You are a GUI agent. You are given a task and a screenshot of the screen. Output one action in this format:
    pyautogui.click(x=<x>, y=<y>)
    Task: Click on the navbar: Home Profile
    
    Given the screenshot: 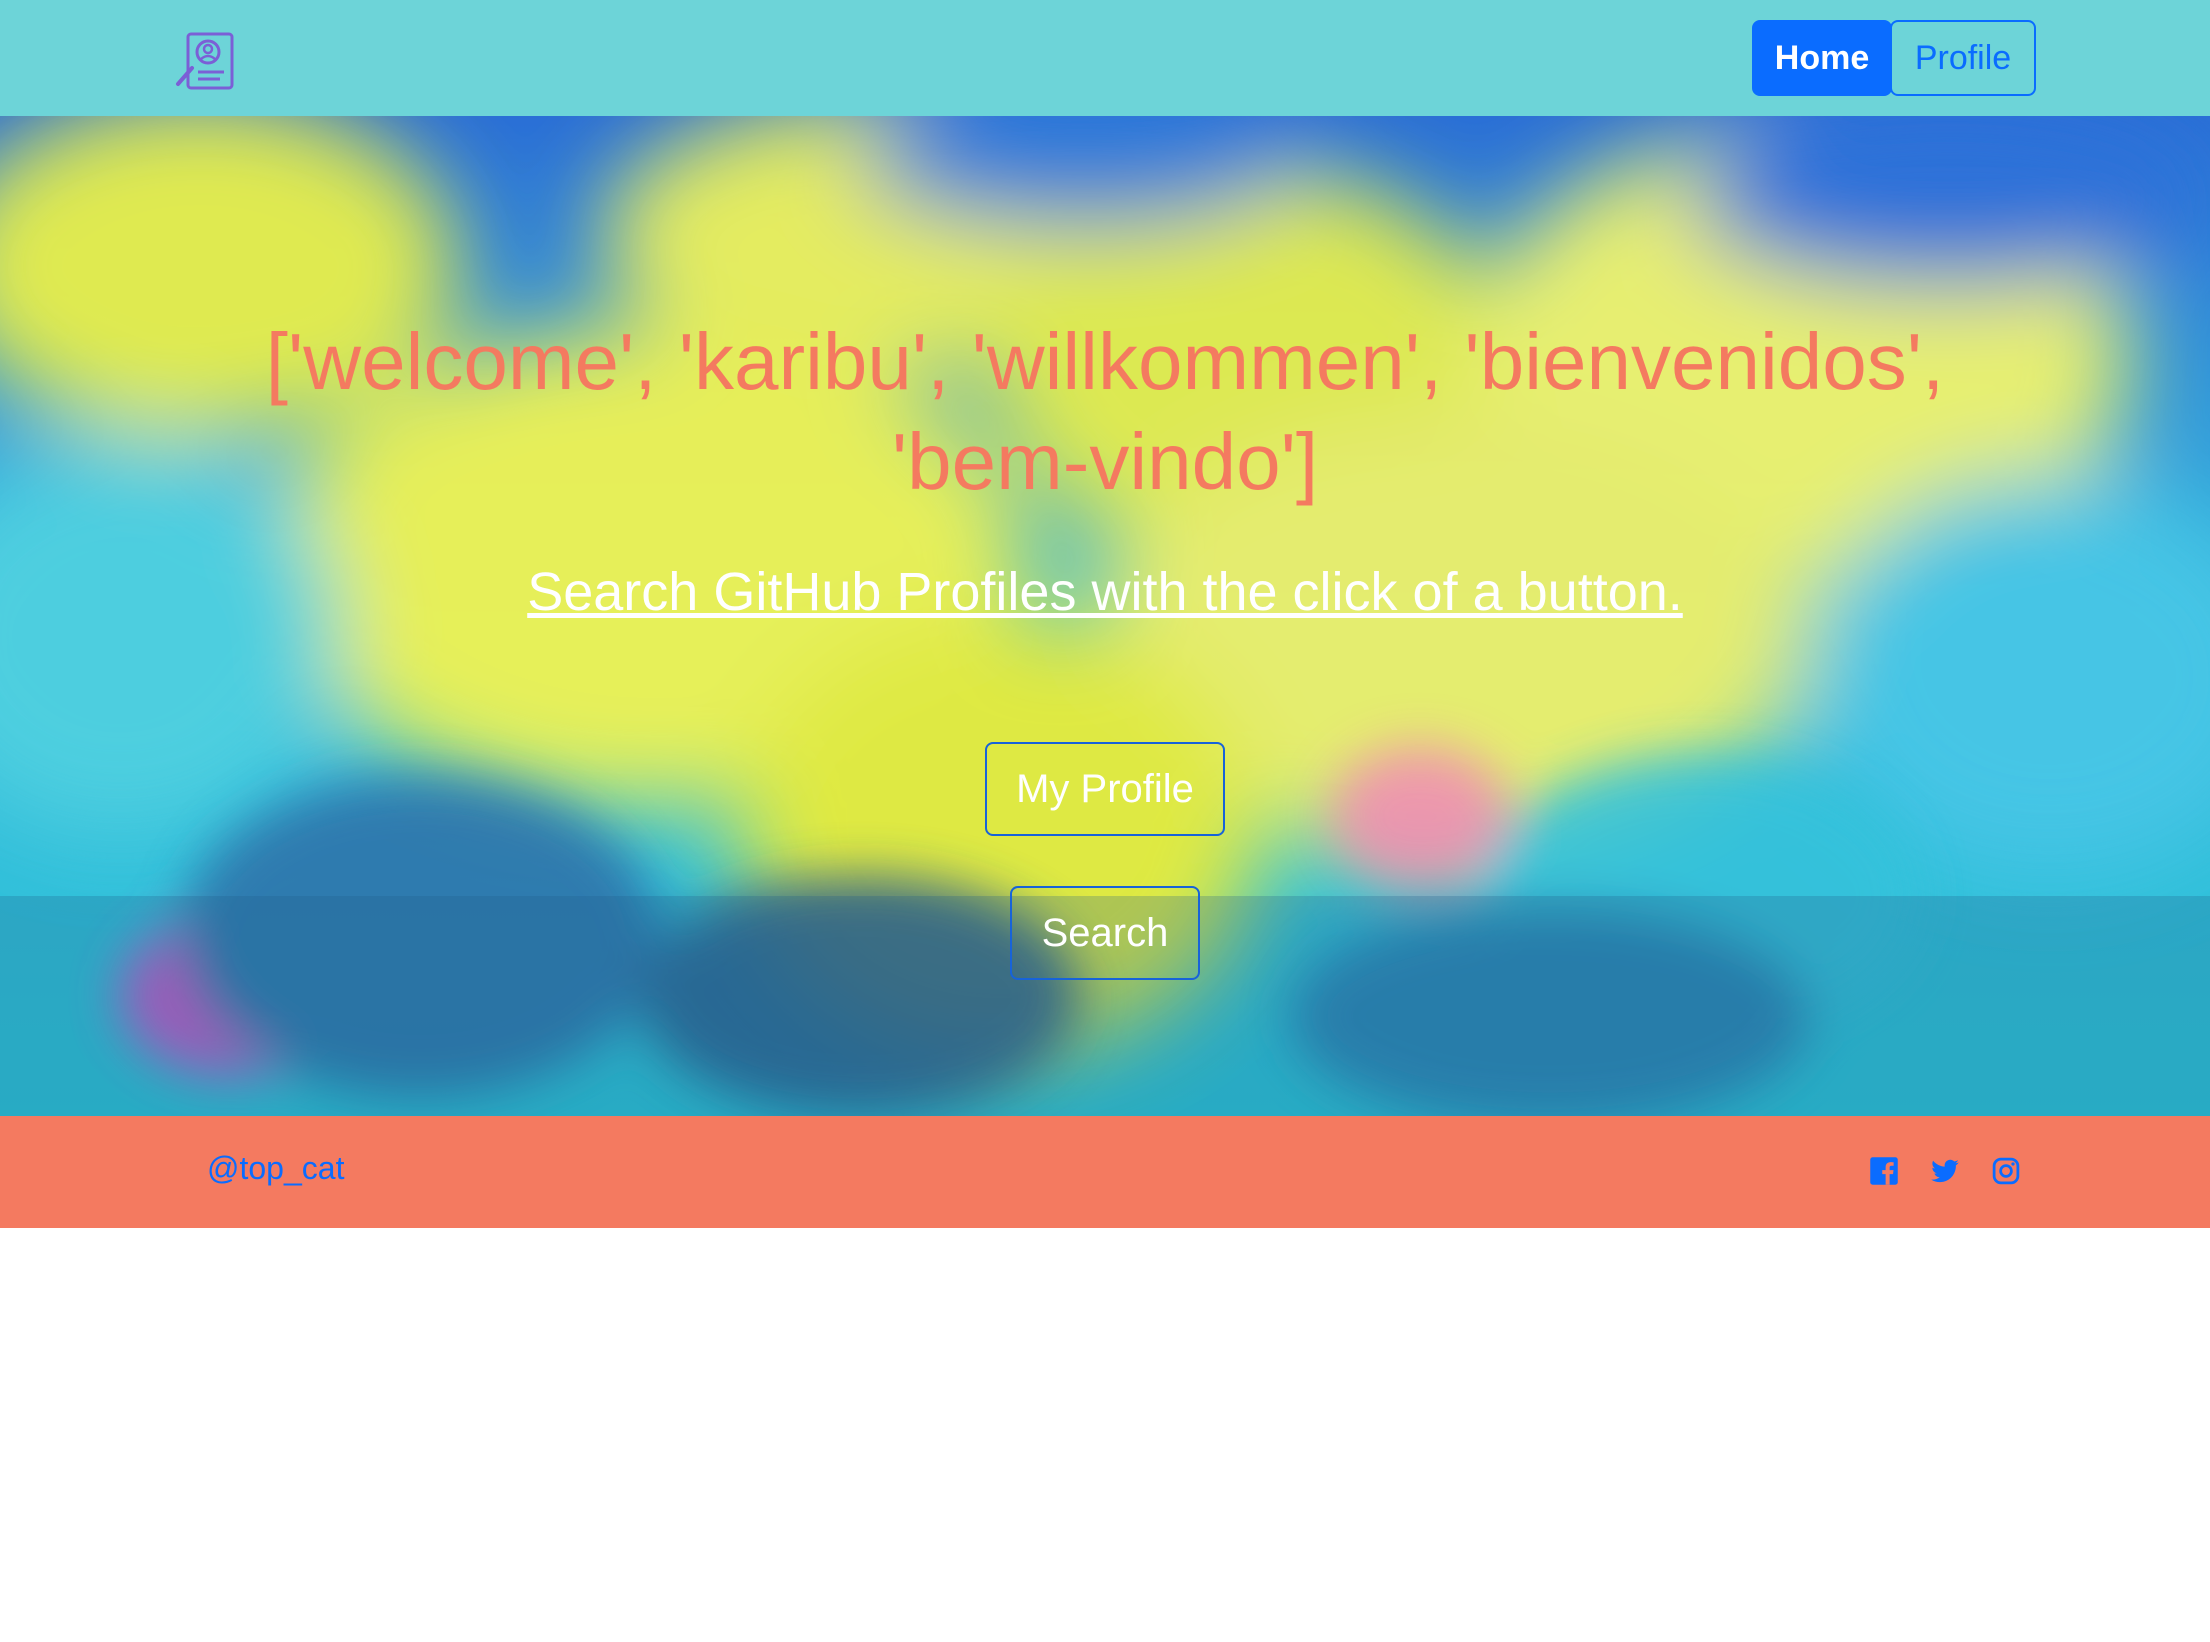 What is the action you would take?
    pyautogui.click(x=1105, y=58)
    